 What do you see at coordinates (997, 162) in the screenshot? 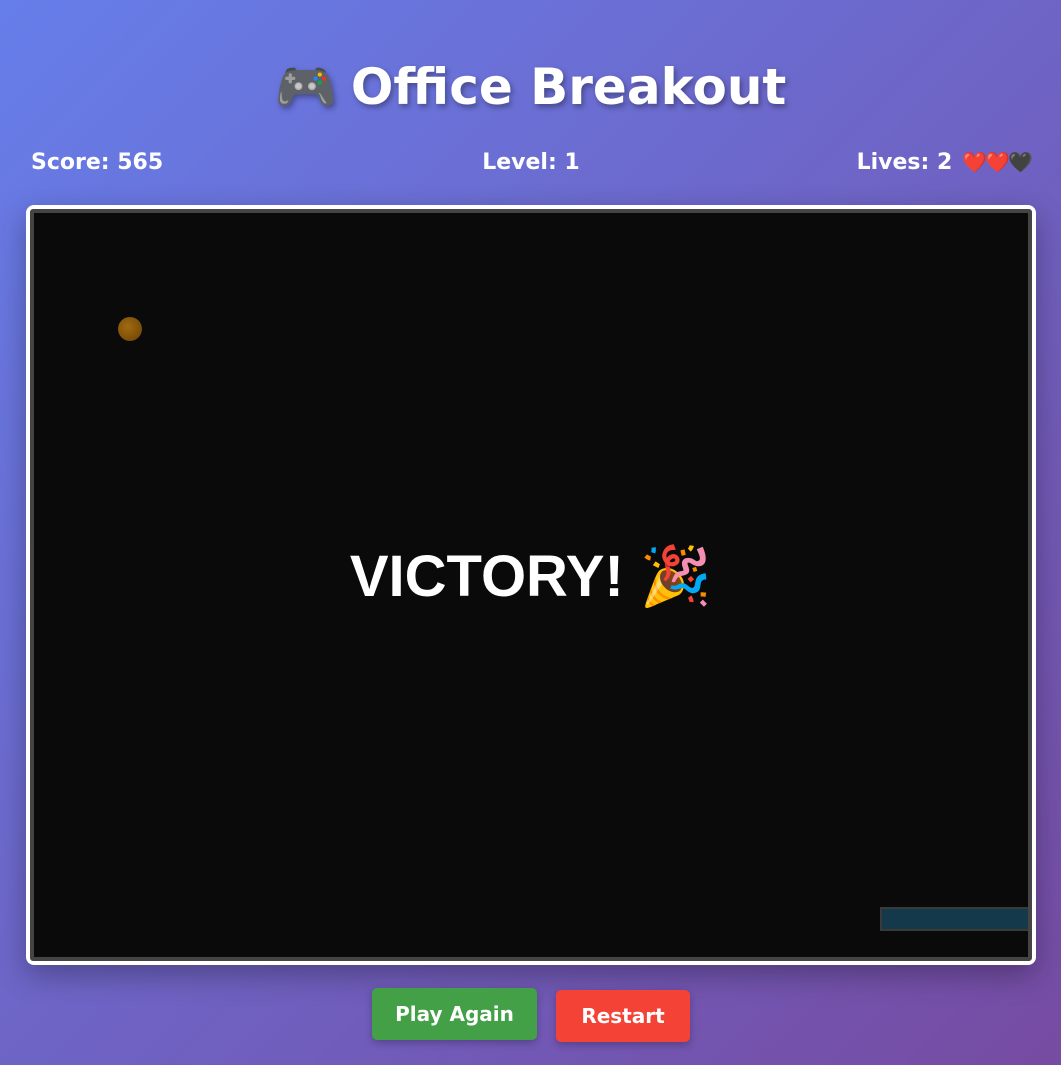
I see `hearts-icon: ❤️❤️🖤` at bounding box center [997, 162].